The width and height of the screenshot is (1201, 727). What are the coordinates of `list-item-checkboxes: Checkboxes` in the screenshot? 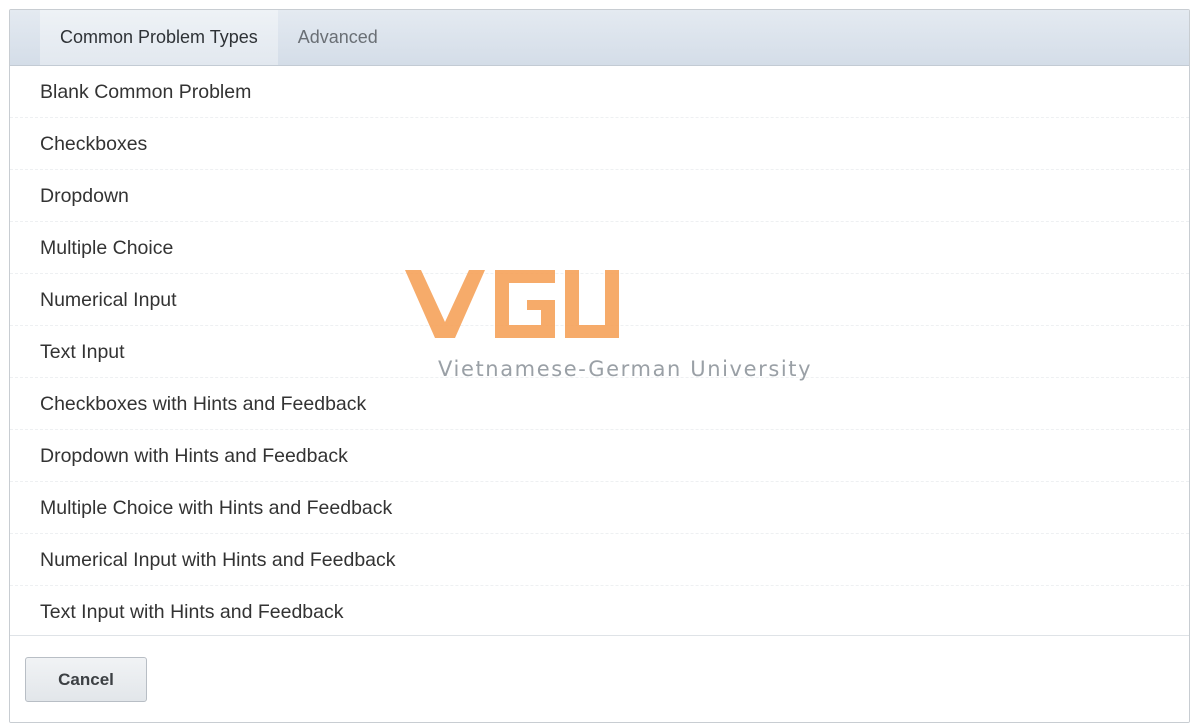 It's located at (599, 144).